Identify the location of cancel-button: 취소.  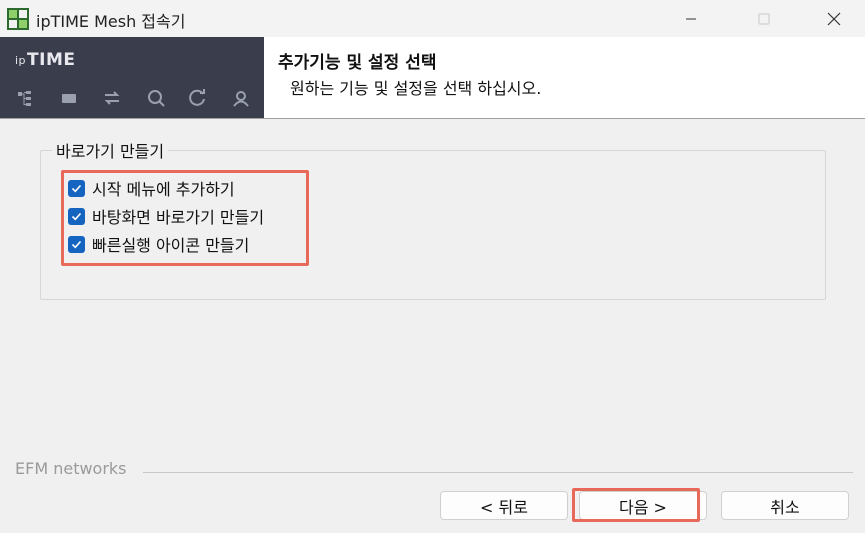
(785, 505).